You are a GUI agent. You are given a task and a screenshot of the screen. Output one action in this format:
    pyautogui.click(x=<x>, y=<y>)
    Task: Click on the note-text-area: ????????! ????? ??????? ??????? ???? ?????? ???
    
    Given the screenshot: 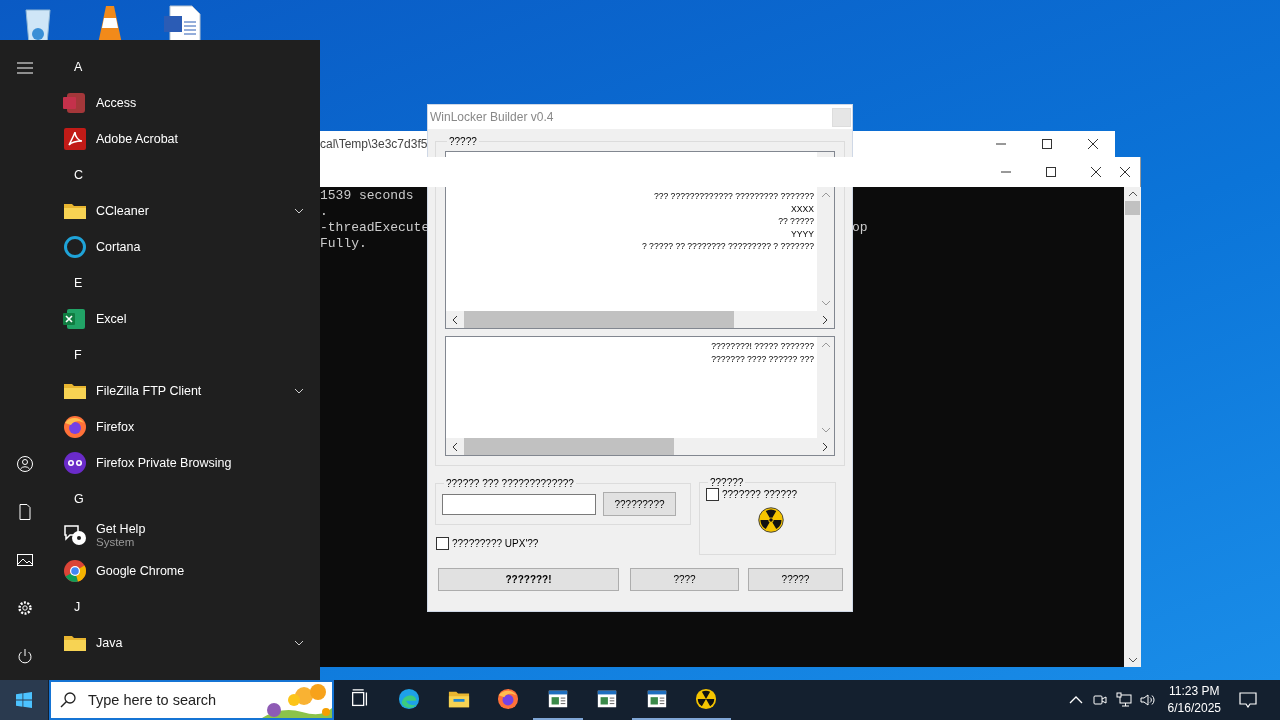 What is the action you would take?
    pyautogui.click(x=640, y=396)
    